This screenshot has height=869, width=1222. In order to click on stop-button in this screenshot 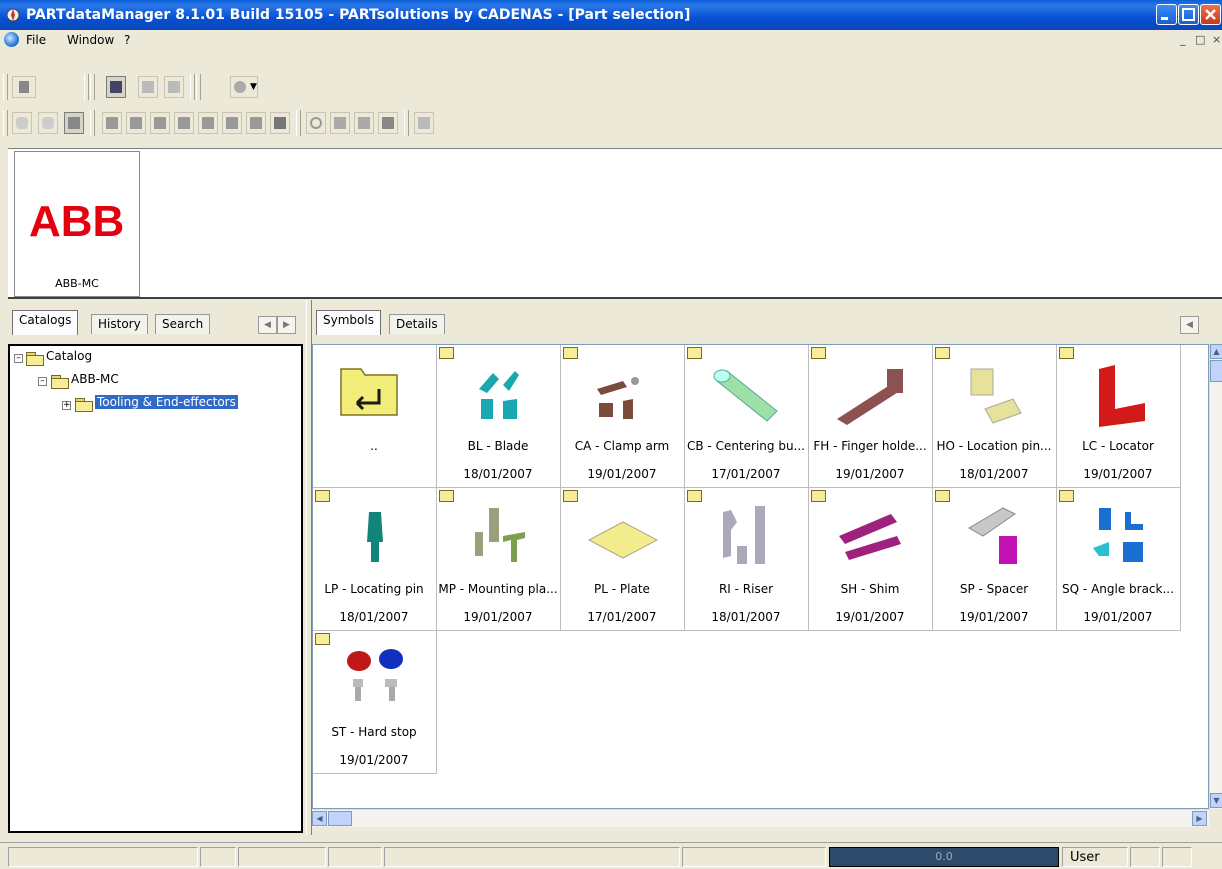, I will do `click(24, 87)`.